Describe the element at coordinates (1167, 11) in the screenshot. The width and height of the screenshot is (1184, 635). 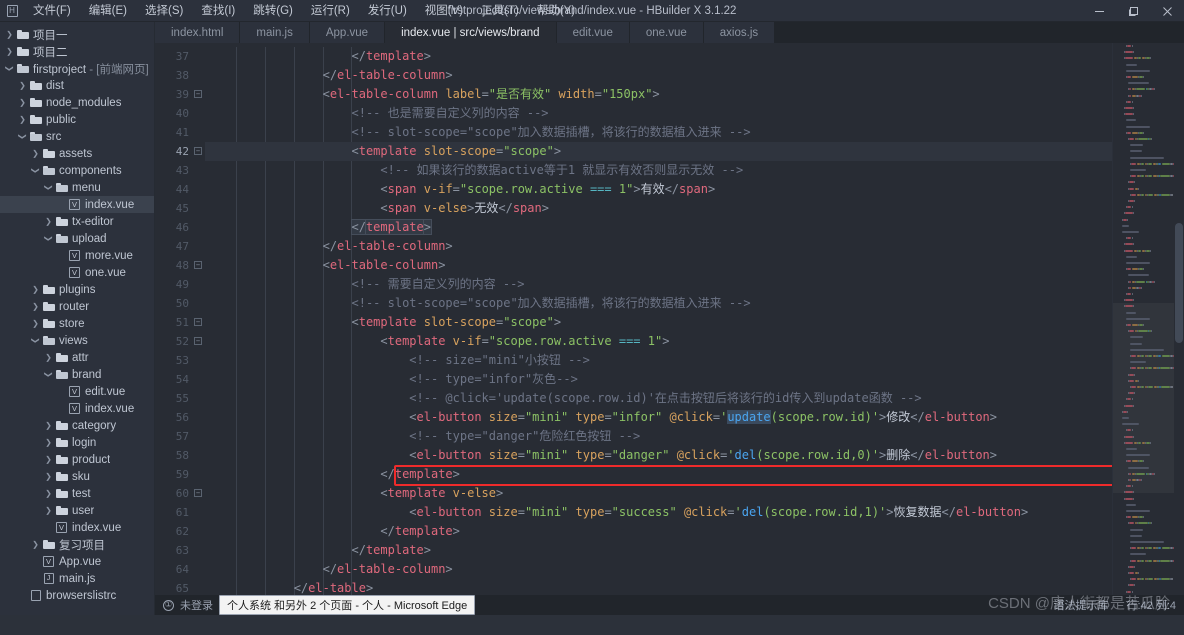
I see `close-button` at that location.